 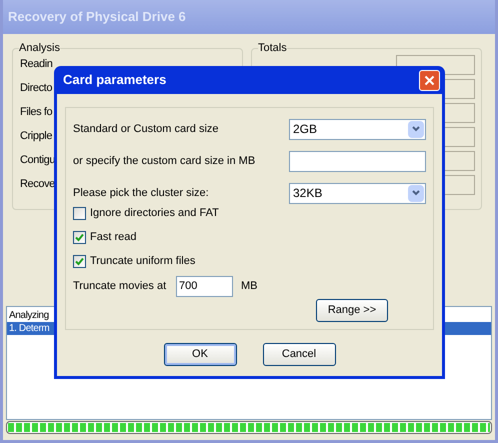 I want to click on checkbox-label: Ignore directories and FAT, so click(x=154, y=214).